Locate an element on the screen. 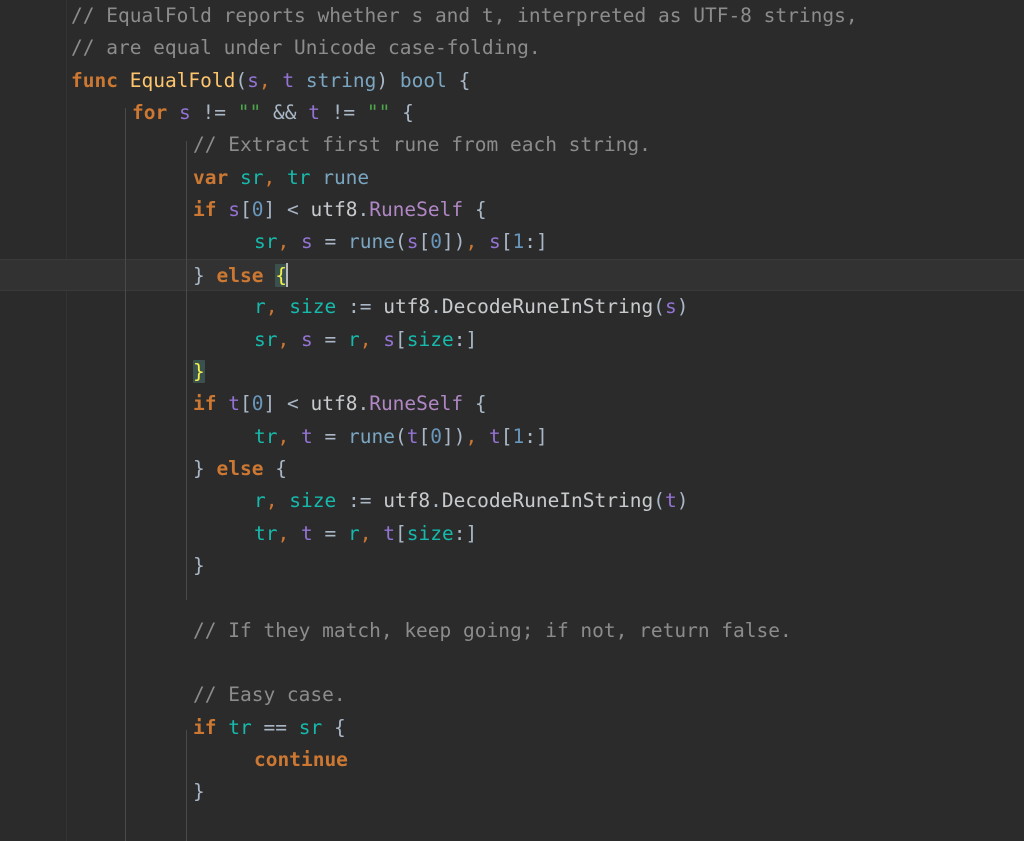 This screenshot has height=841, width=1024. code-line: sr, s = r, s[size:] is located at coordinates (512, 340).